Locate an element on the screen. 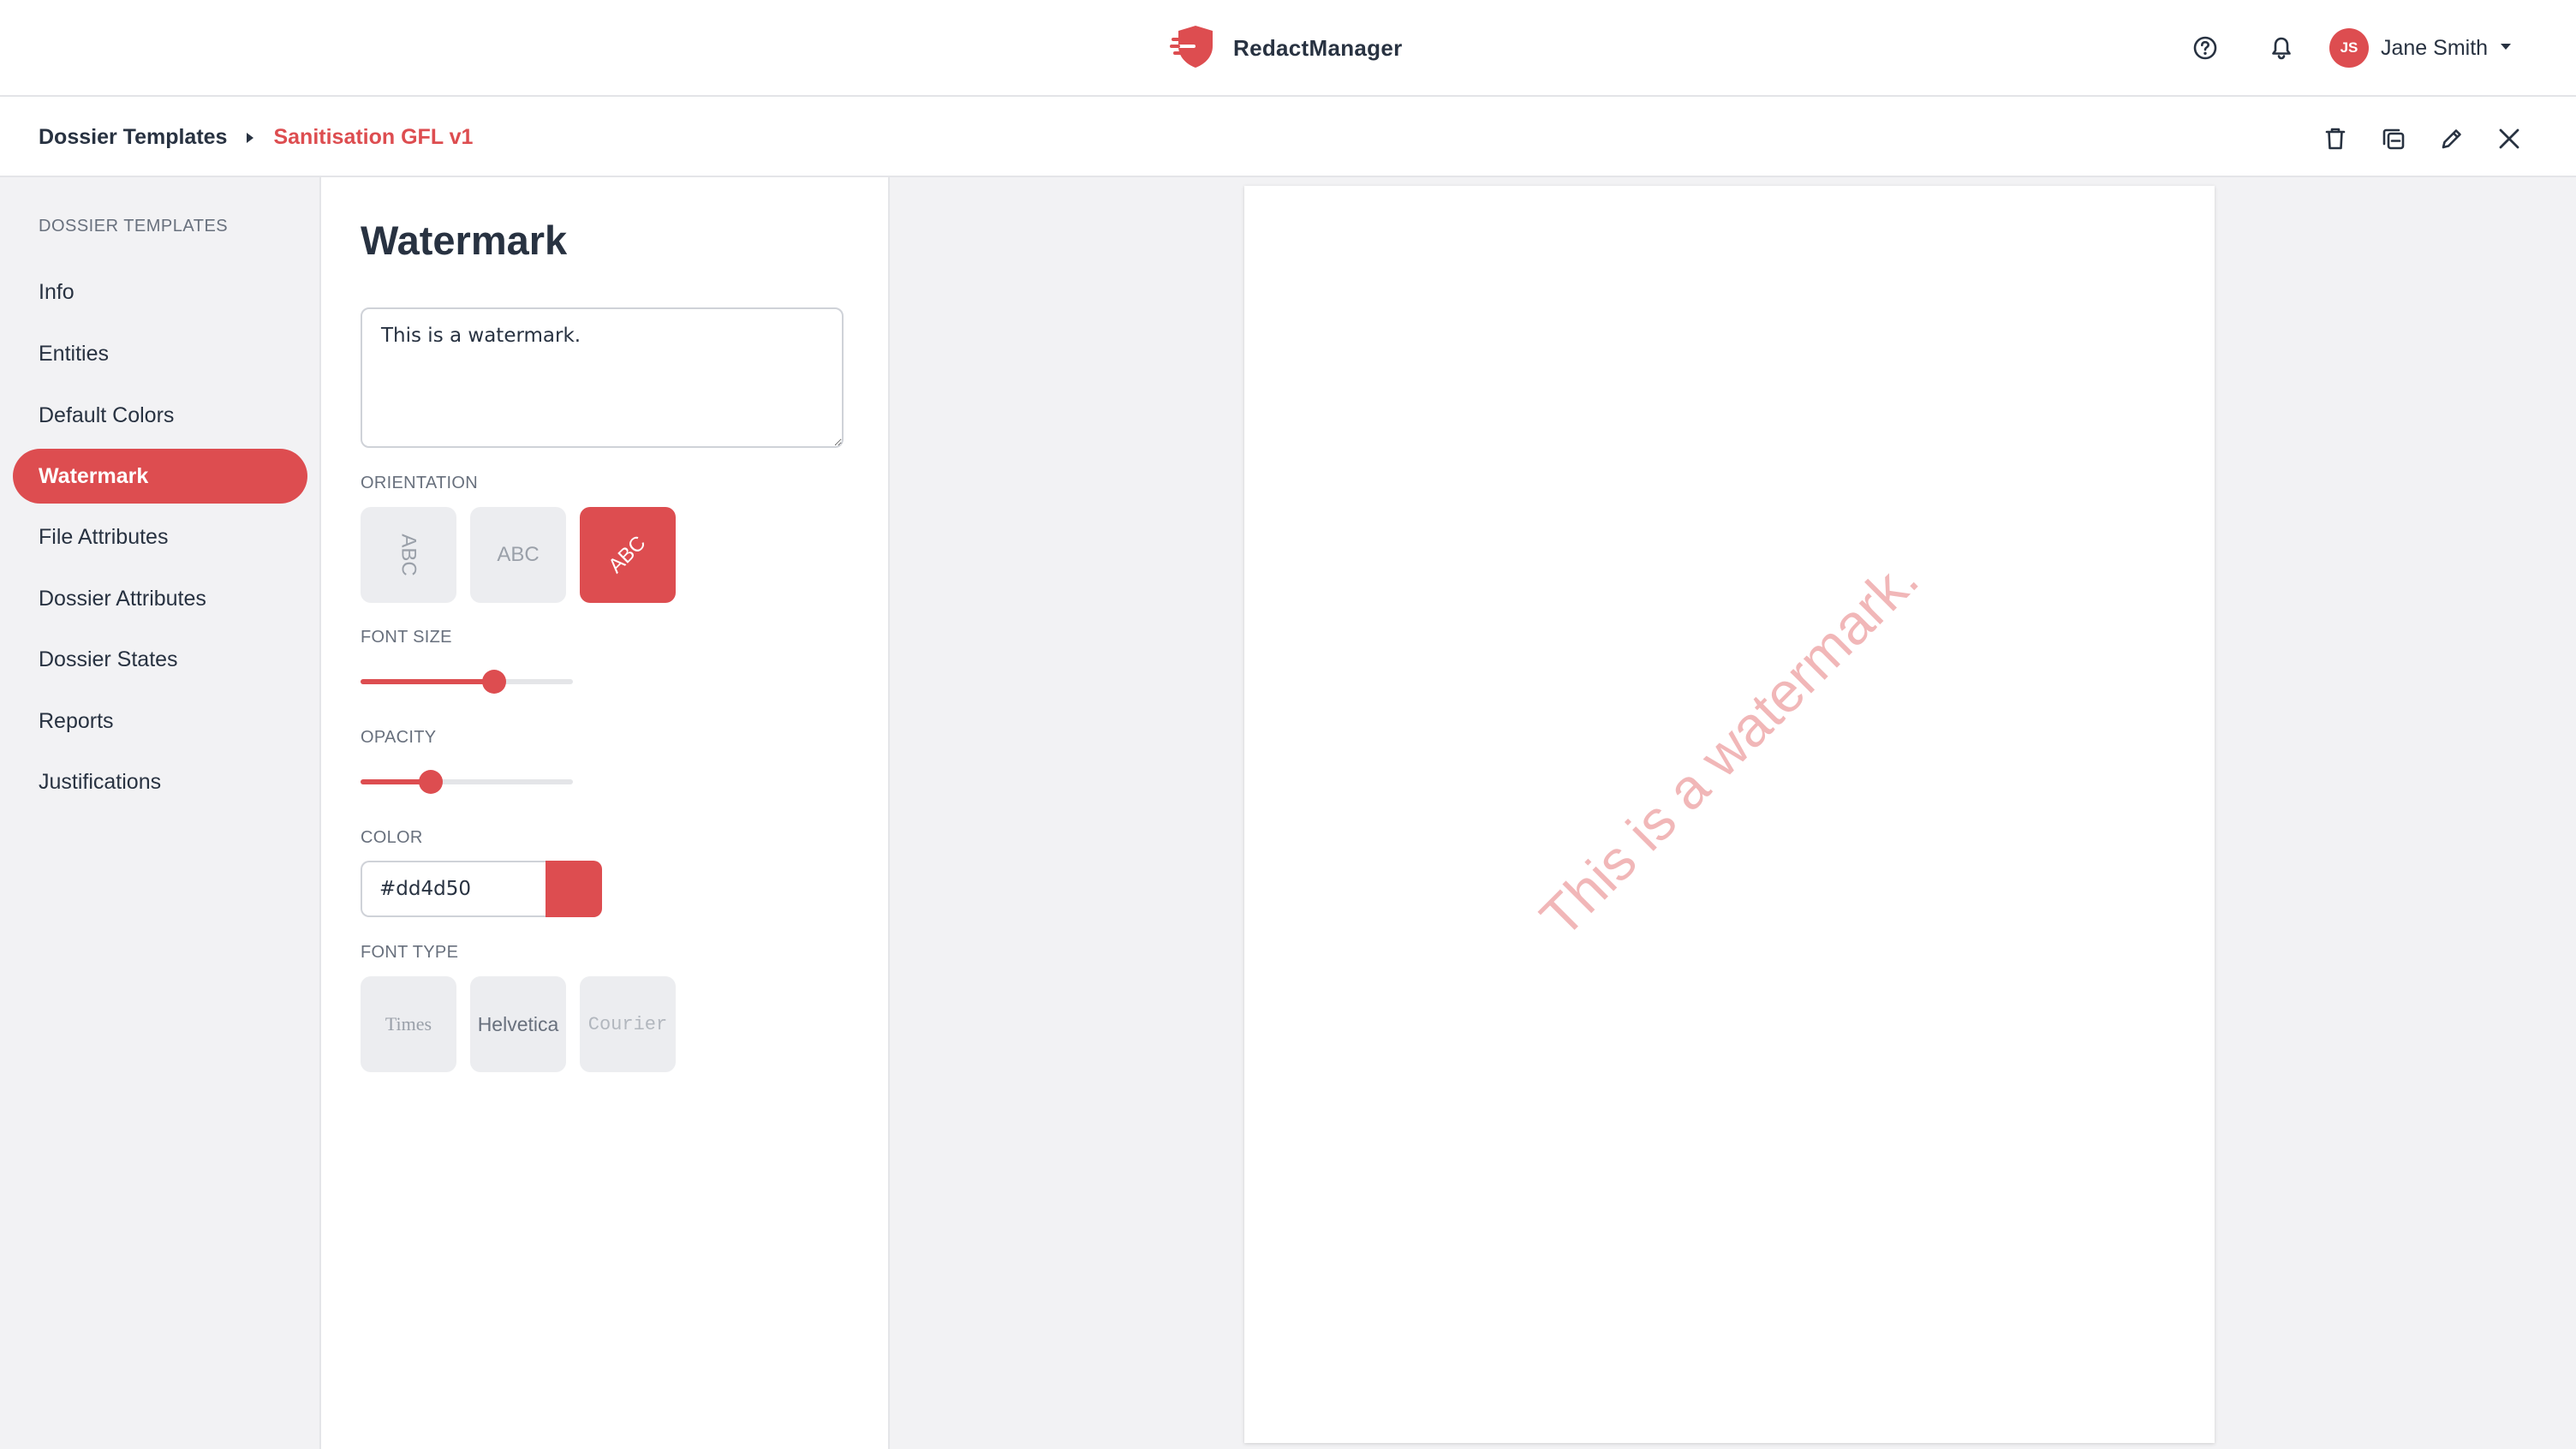  sidebar-item-reports: Reports is located at coordinates (160, 721).